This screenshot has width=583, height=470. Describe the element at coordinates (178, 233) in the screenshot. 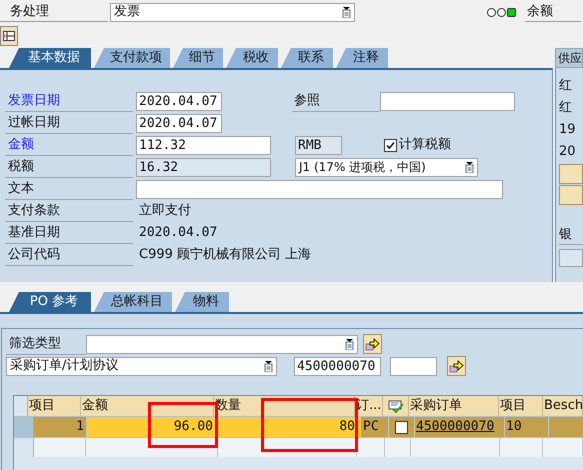

I see `field-value: 2020.04.07` at that location.